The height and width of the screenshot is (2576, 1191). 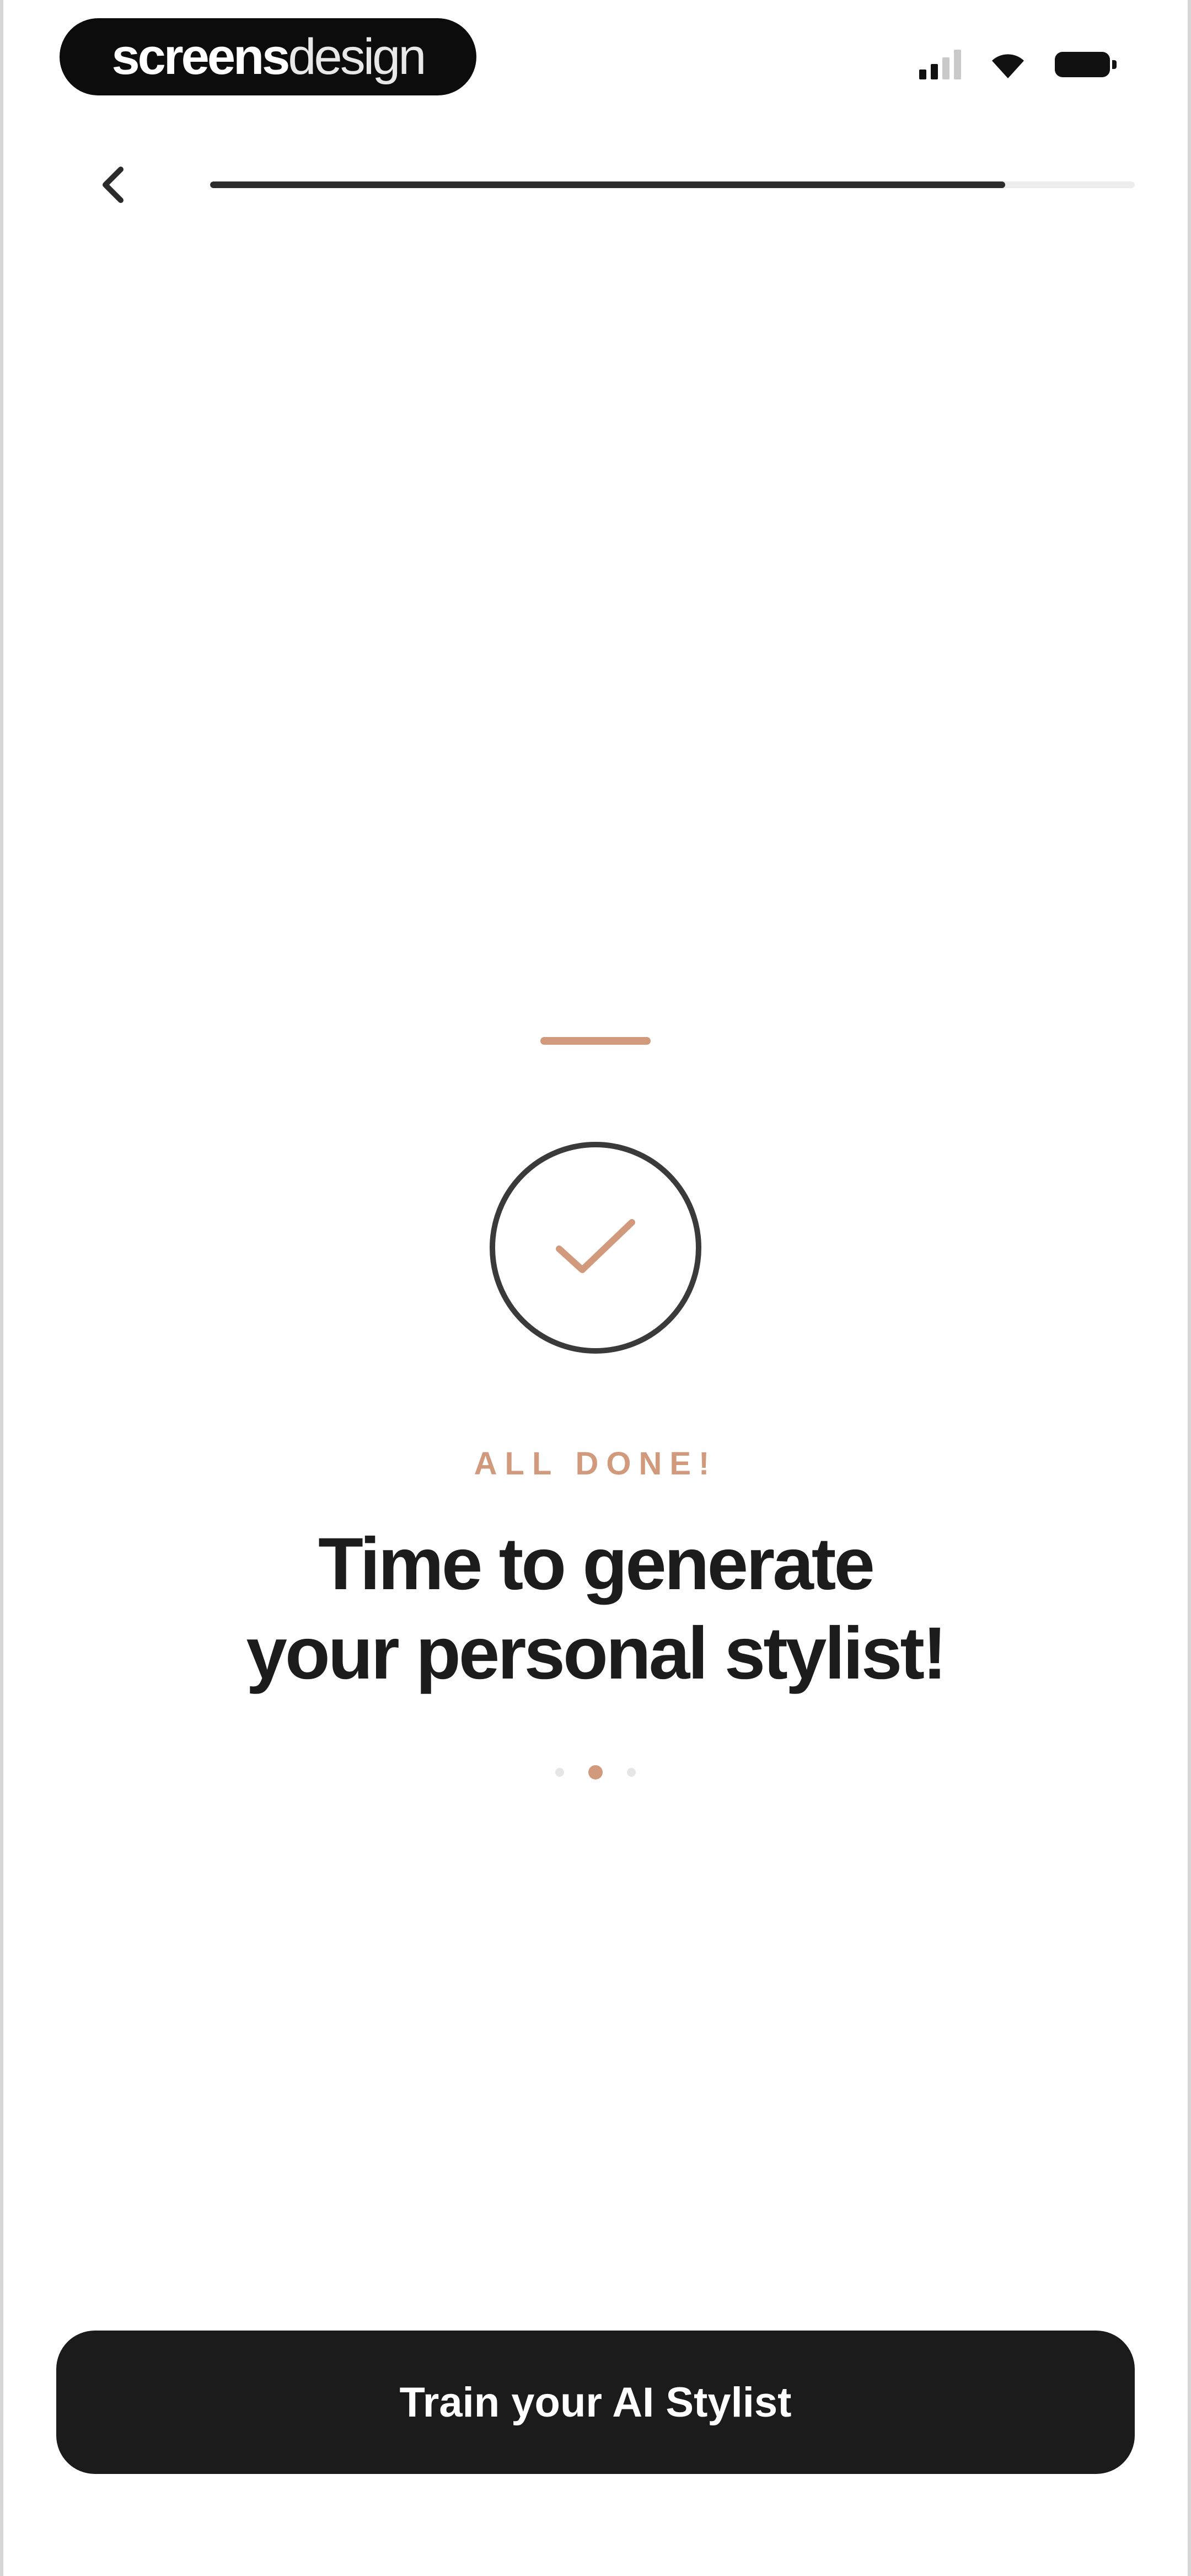 What do you see at coordinates (1008, 66) in the screenshot?
I see `wifi-icon` at bounding box center [1008, 66].